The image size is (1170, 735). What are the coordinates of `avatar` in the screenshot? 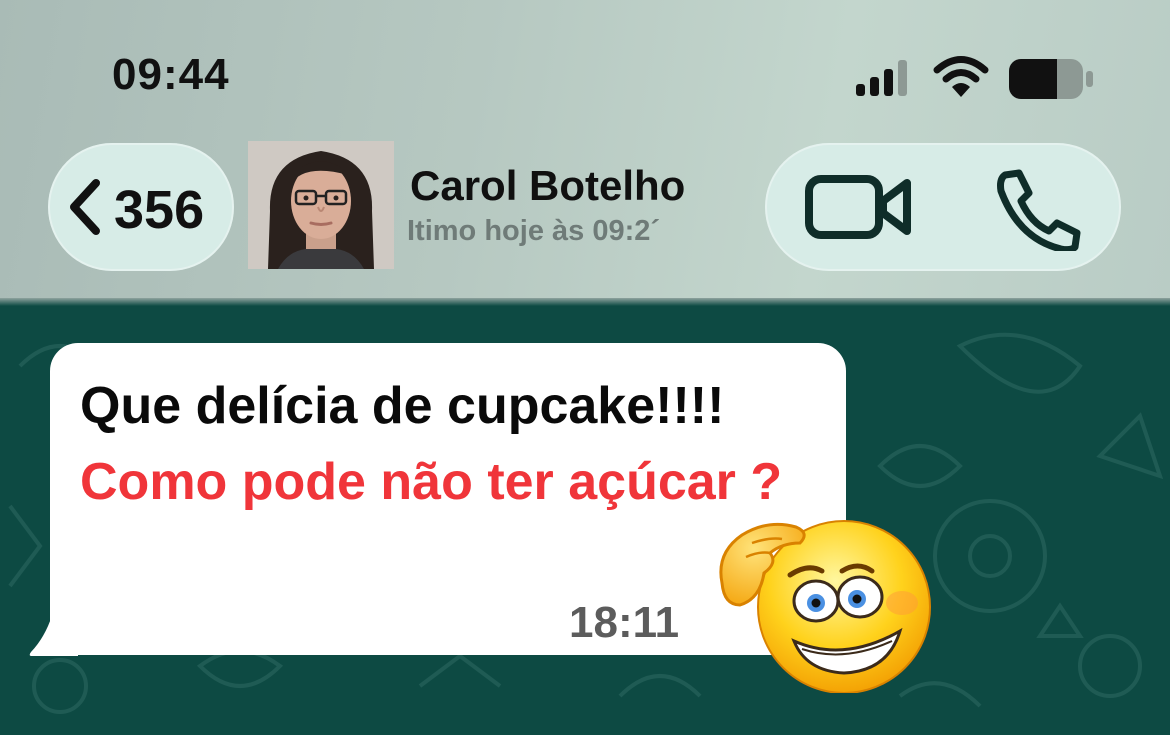 It's located at (321, 205).